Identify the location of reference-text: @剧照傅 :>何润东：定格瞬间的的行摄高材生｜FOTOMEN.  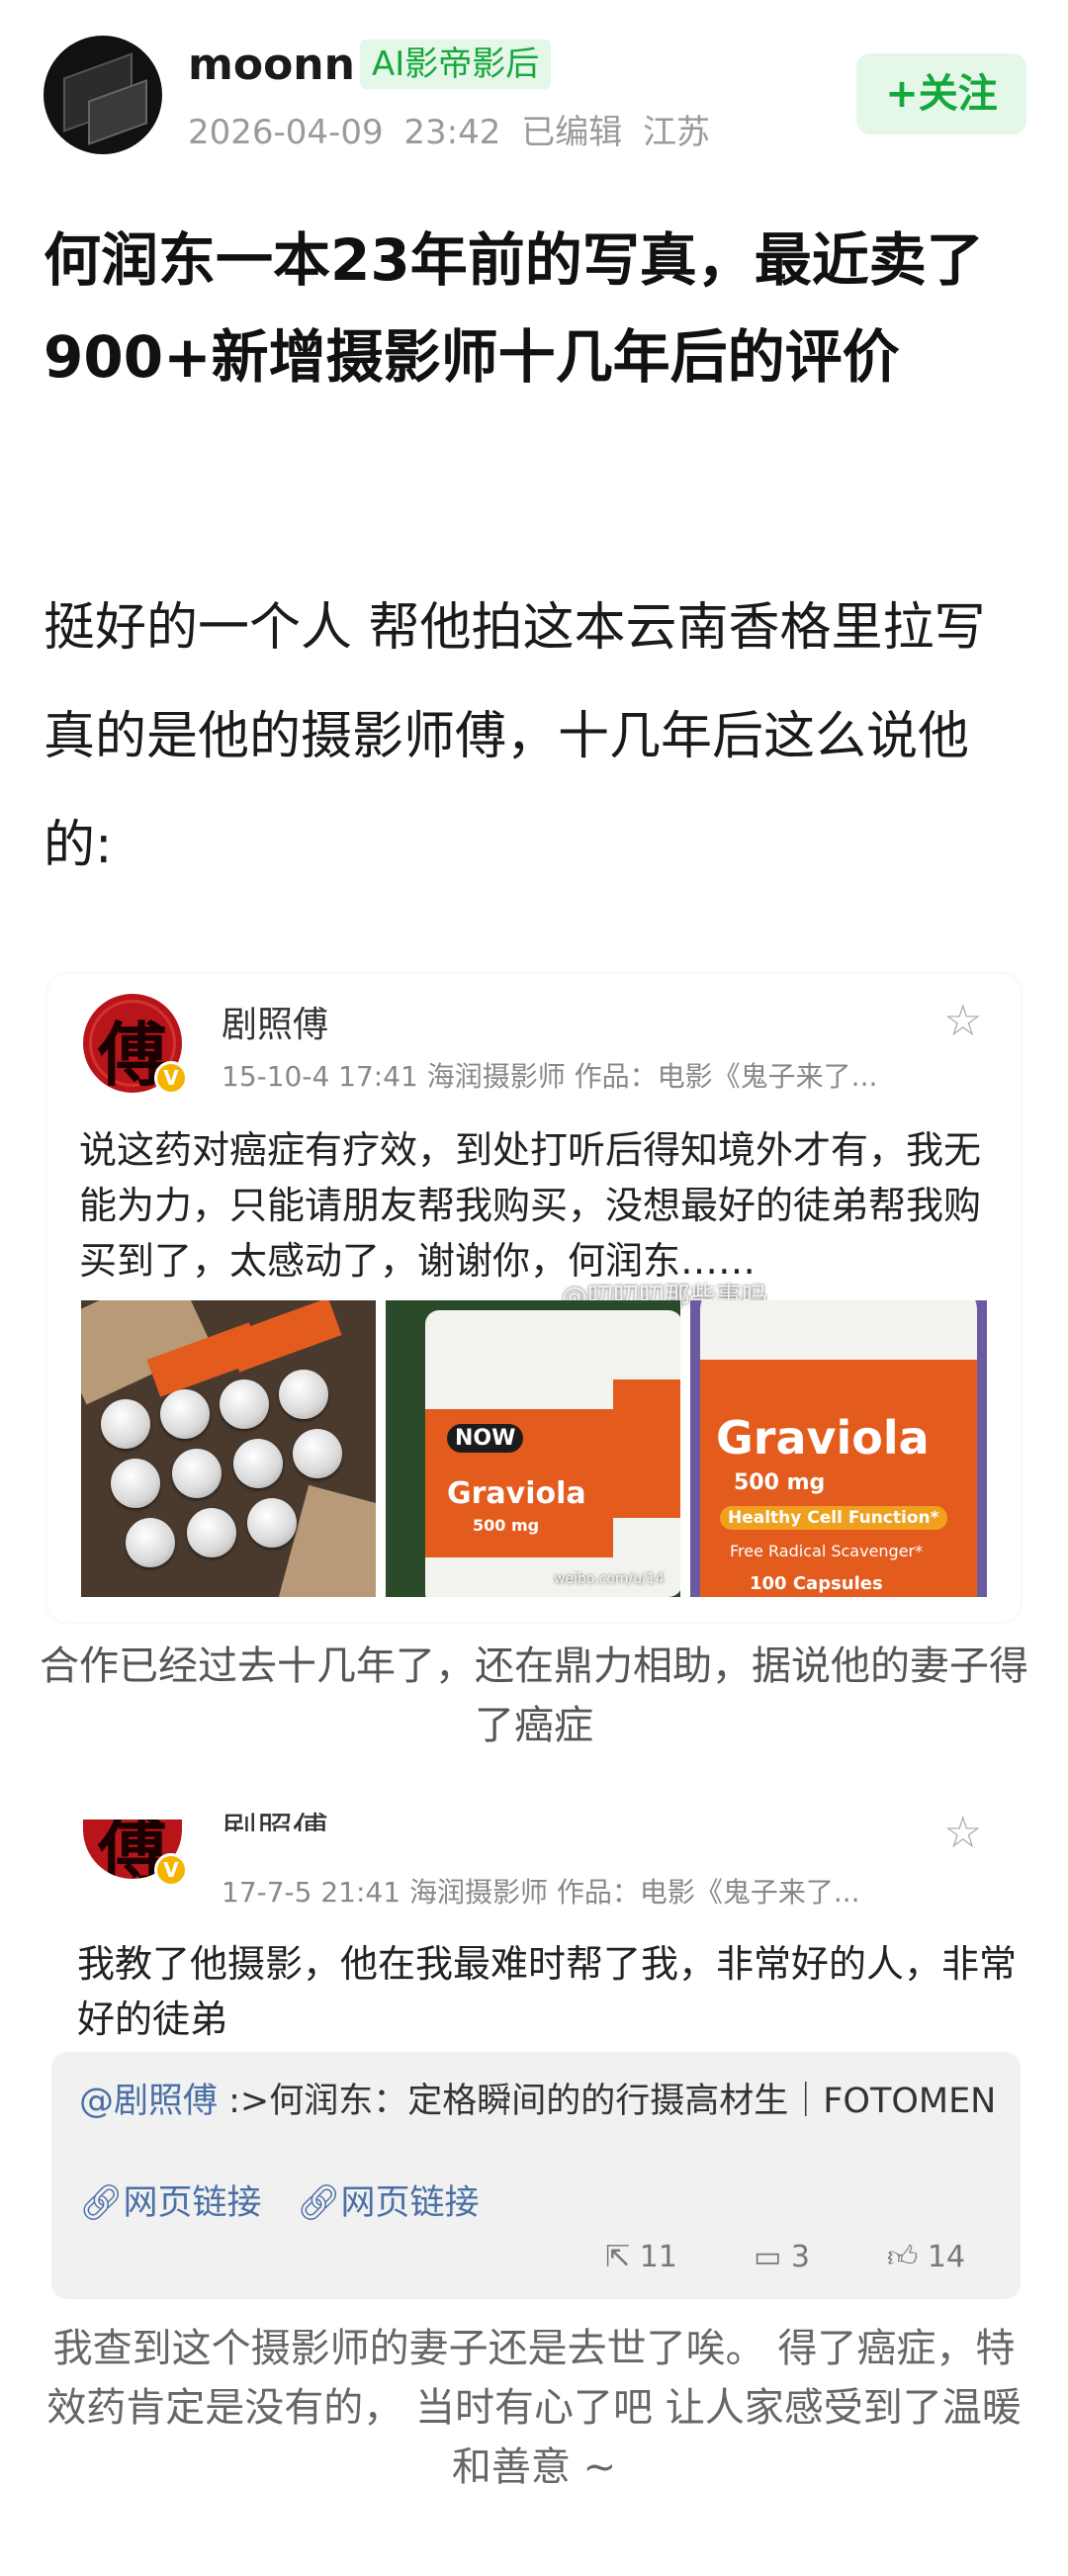
(539, 2101).